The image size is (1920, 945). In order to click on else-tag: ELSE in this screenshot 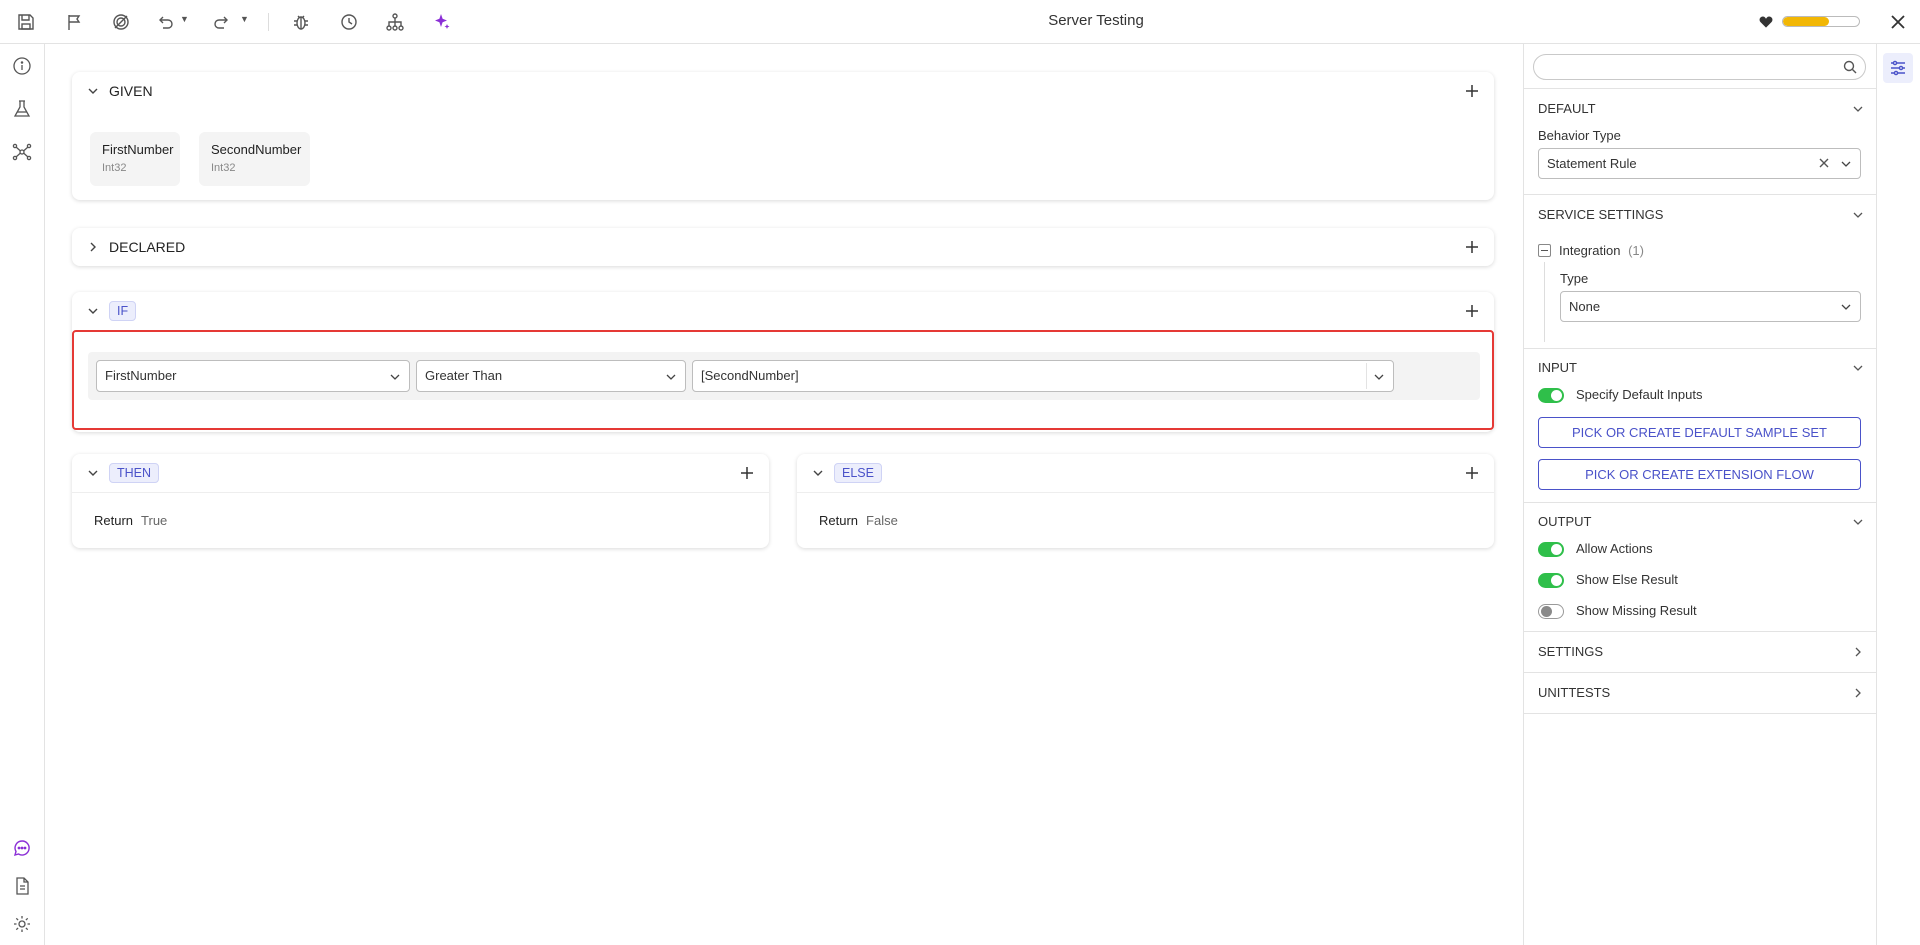, I will do `click(858, 473)`.